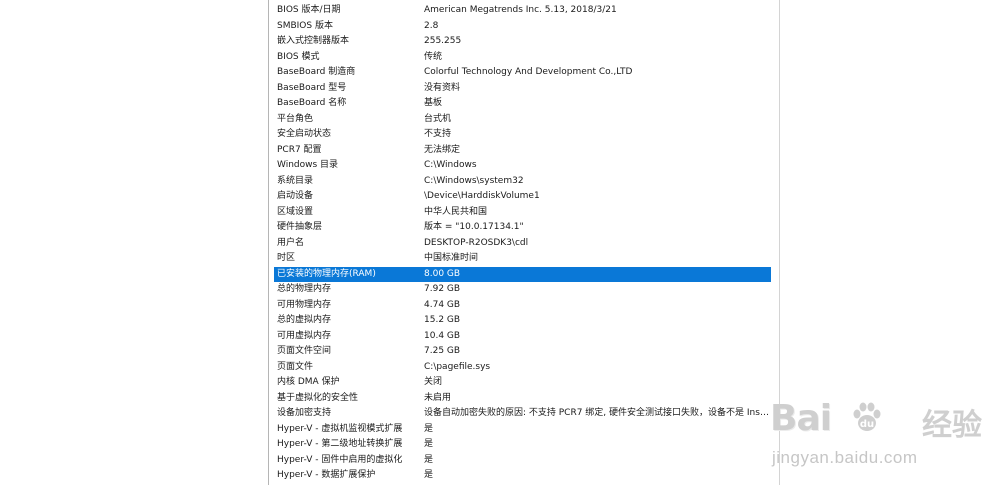 The image size is (1000, 485). What do you see at coordinates (522, 399) in the screenshot?
I see `list-row: 基于虚拟化的安全性 未启用` at bounding box center [522, 399].